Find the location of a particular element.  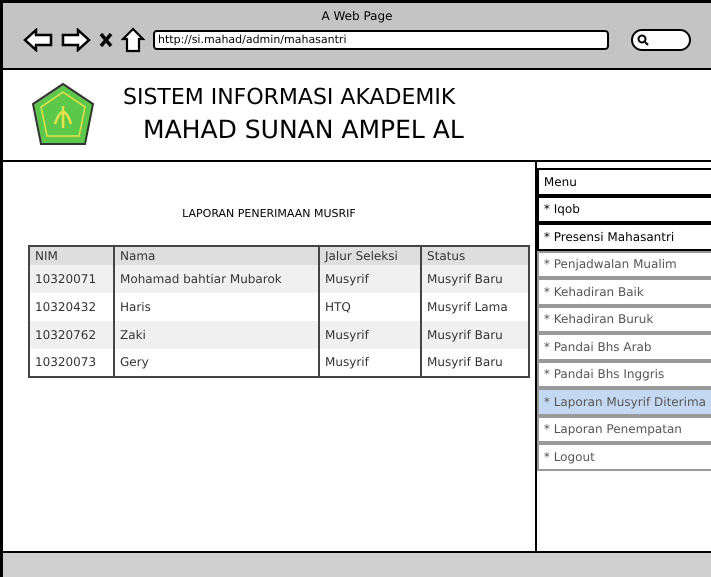

search-icon is located at coordinates (643, 40).